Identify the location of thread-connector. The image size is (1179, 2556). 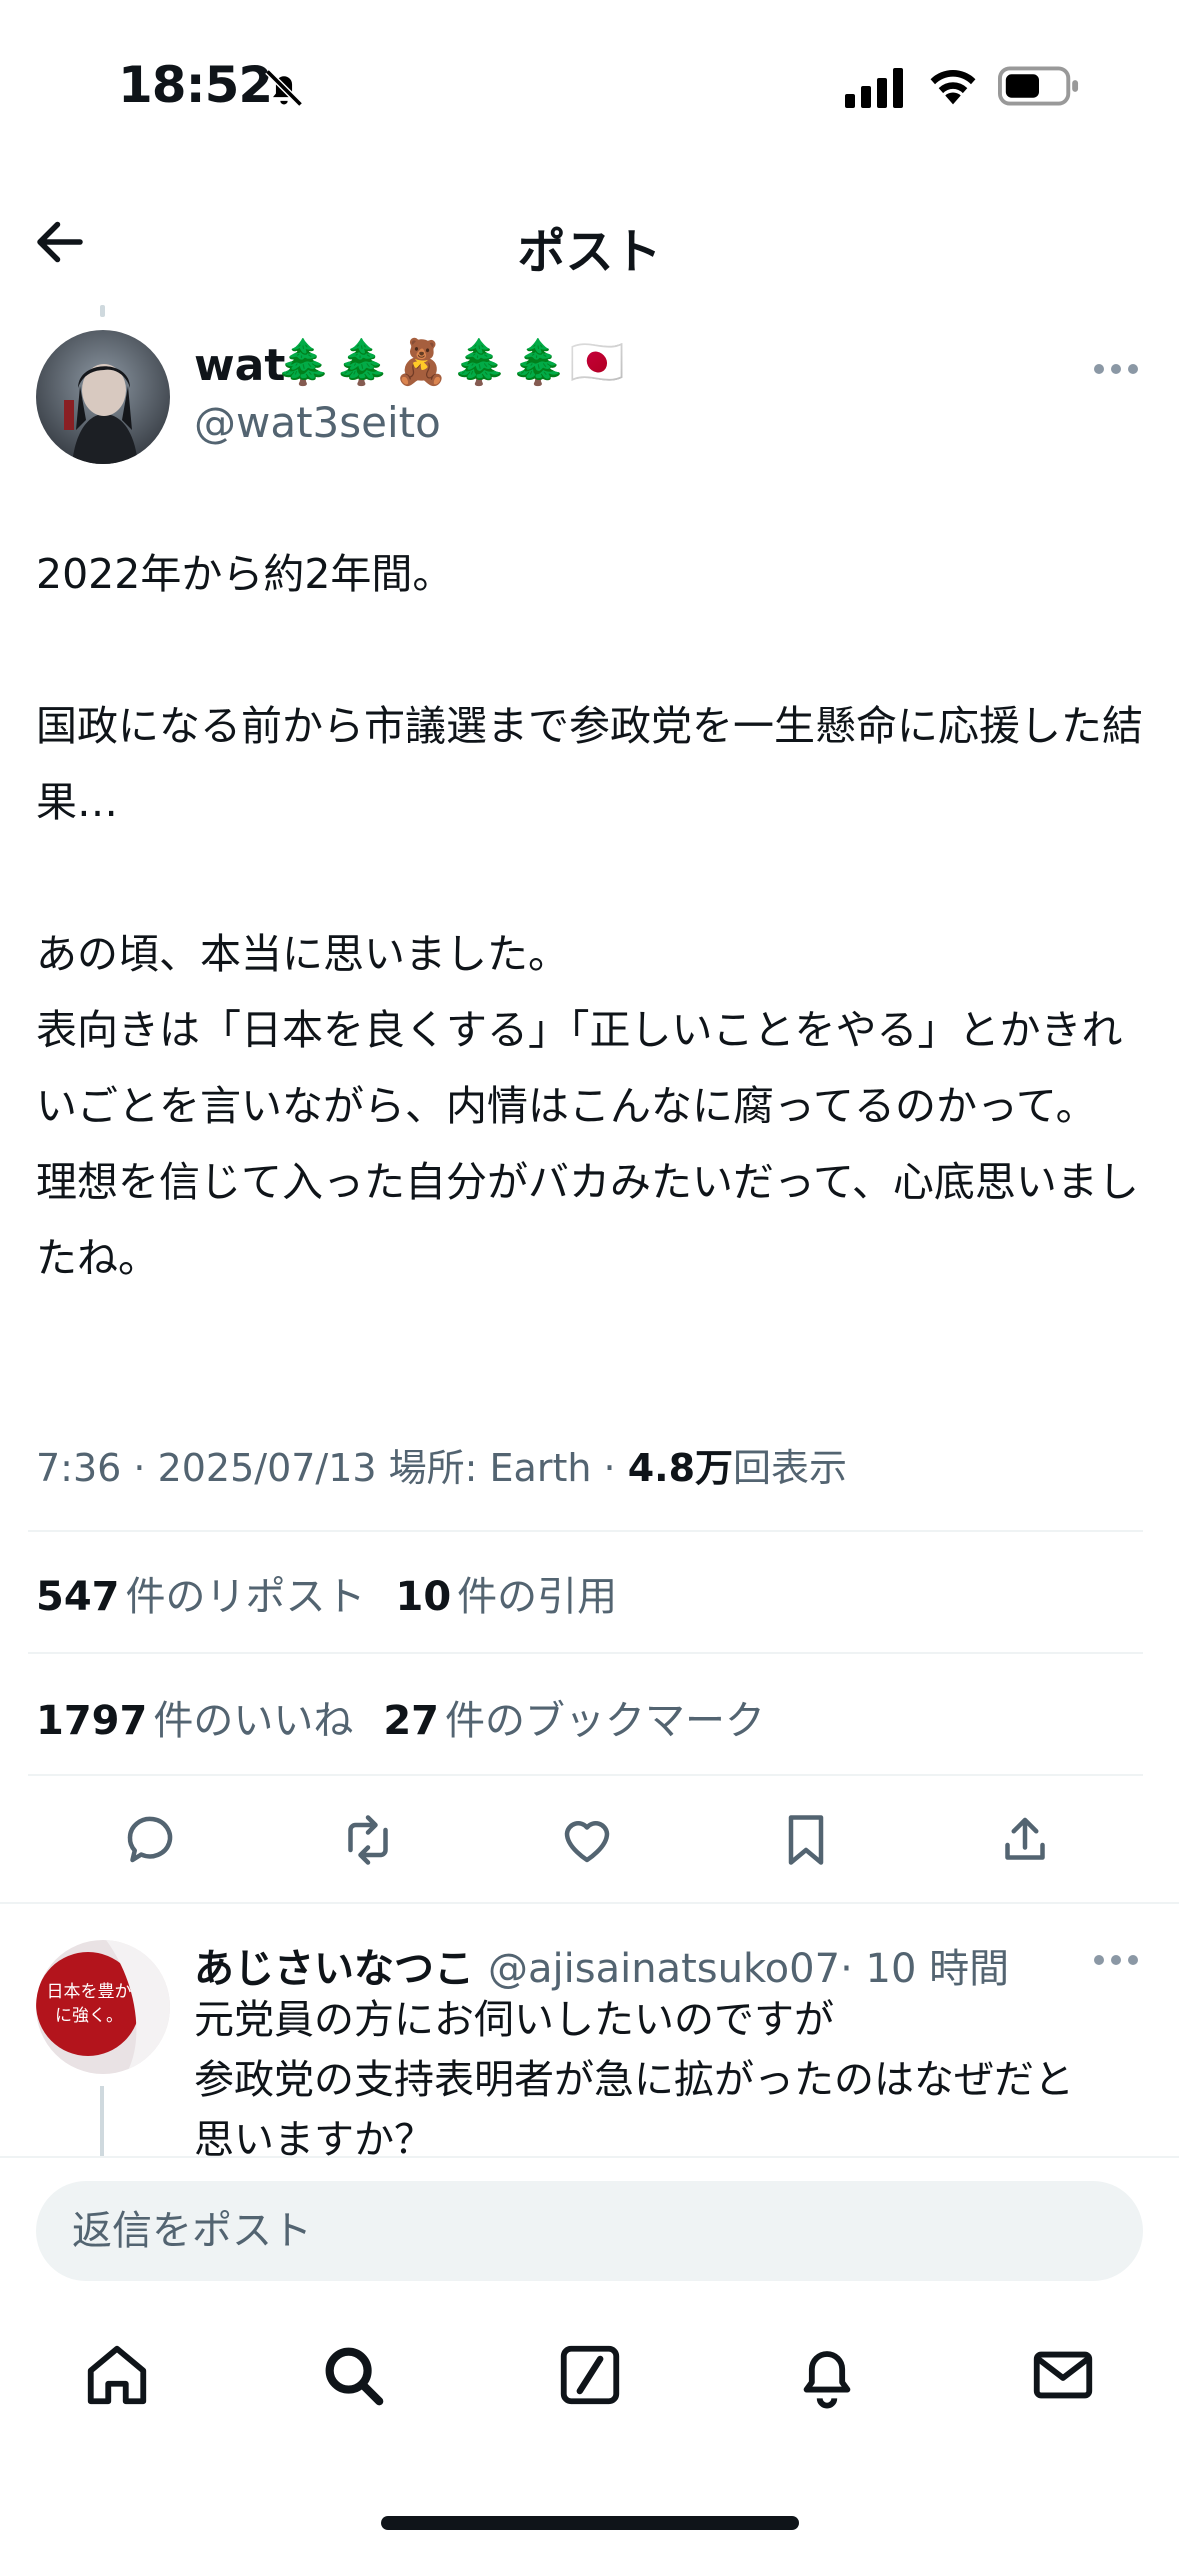
(102, 311).